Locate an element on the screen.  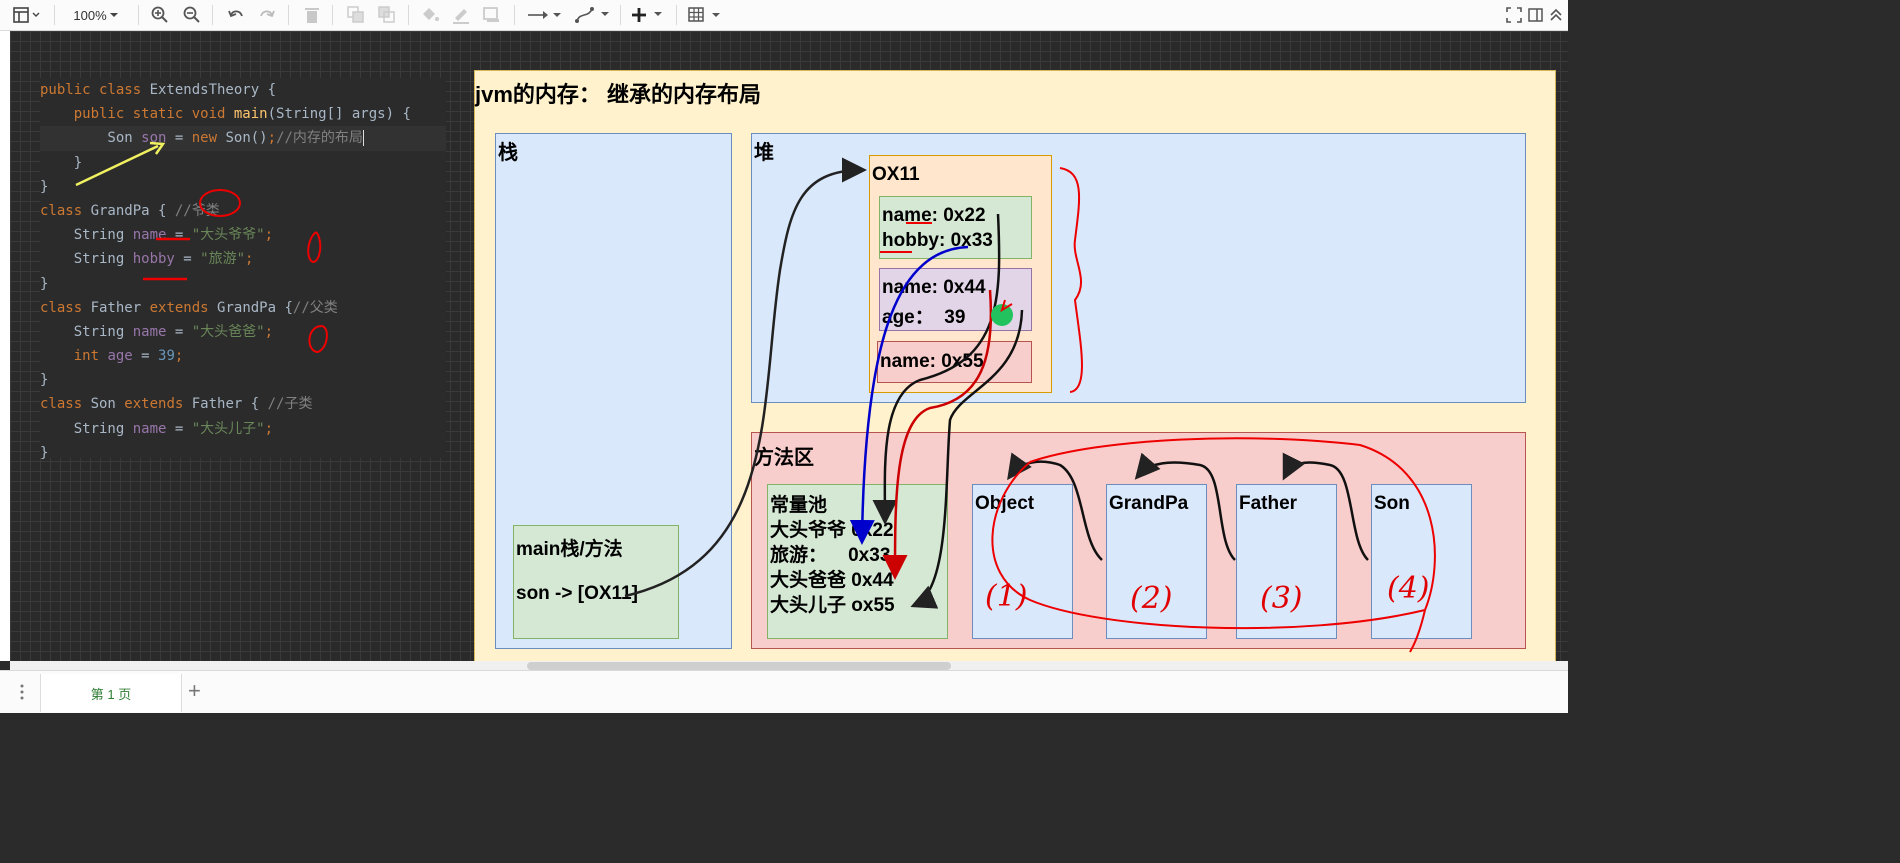
hobby-pointer-arrow is located at coordinates (909, 395).